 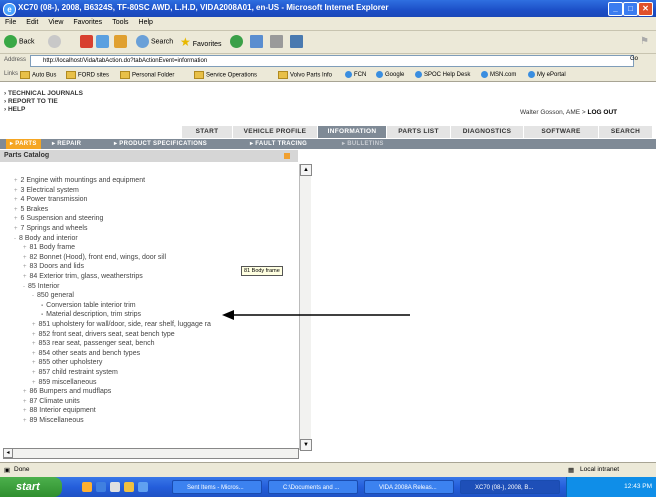 I want to click on tree-node: +88 Interior equipment, so click(x=59, y=411).